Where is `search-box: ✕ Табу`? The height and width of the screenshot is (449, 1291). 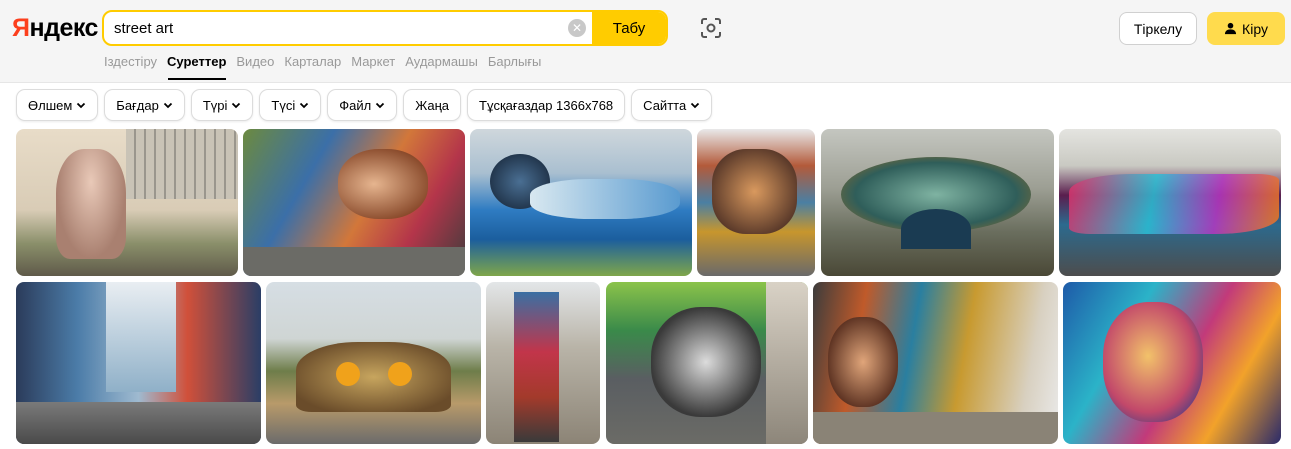 search-box: ✕ Табу is located at coordinates (385, 28).